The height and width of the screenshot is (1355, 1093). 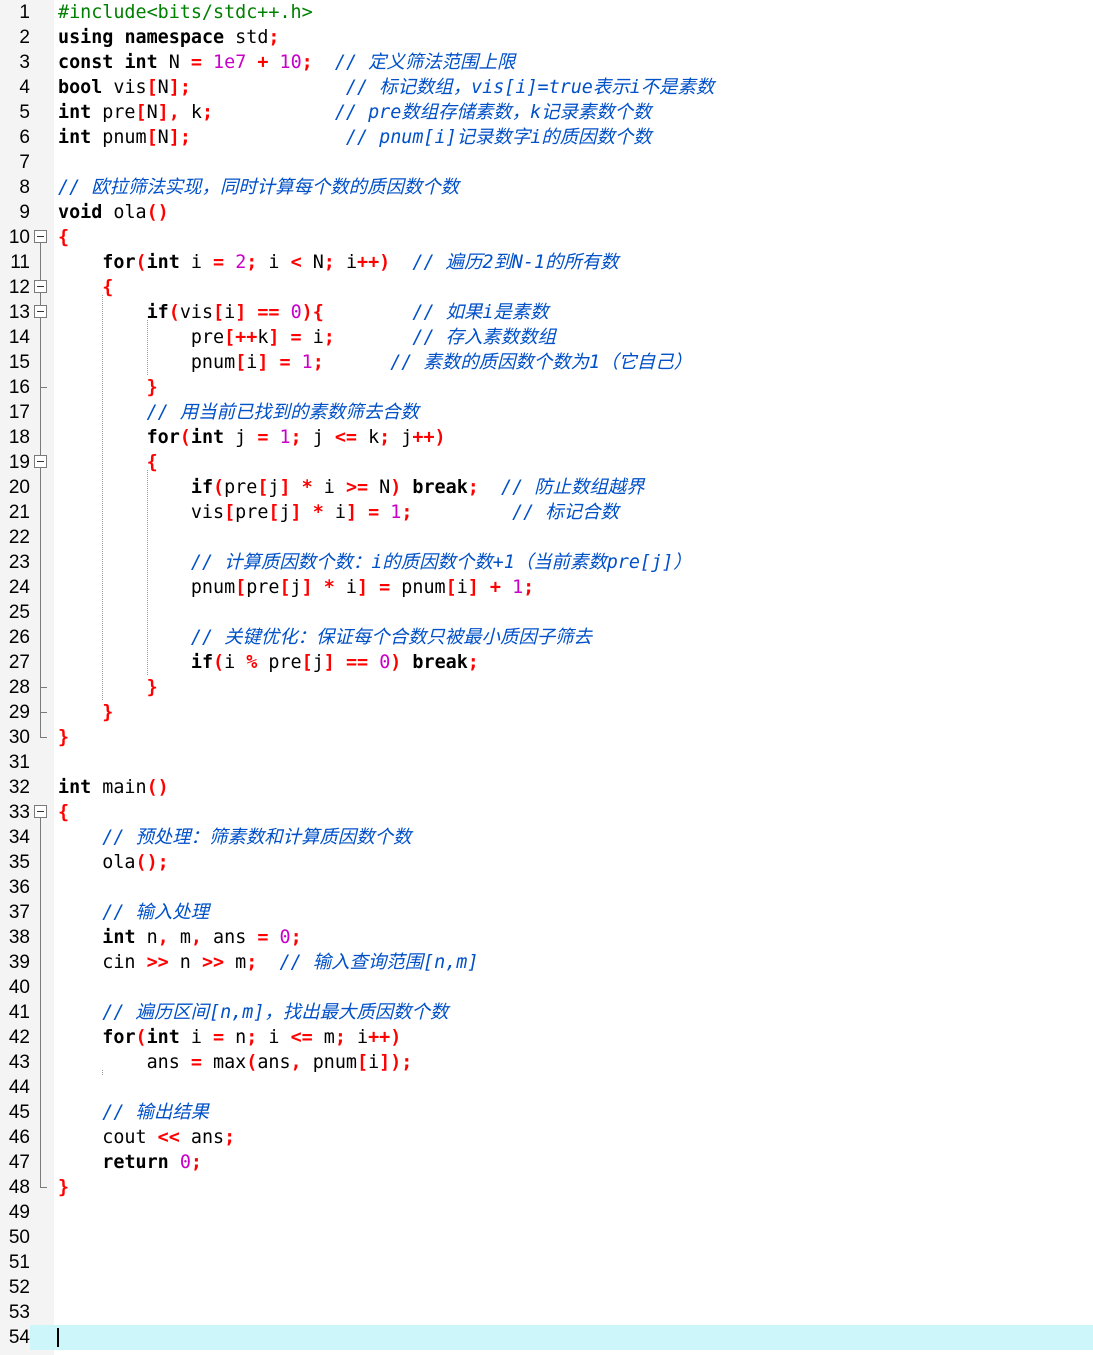 I want to click on code-line: 26 // 关键优化：保证每个合数只被最小质因子筛去, so click(x=546, y=637).